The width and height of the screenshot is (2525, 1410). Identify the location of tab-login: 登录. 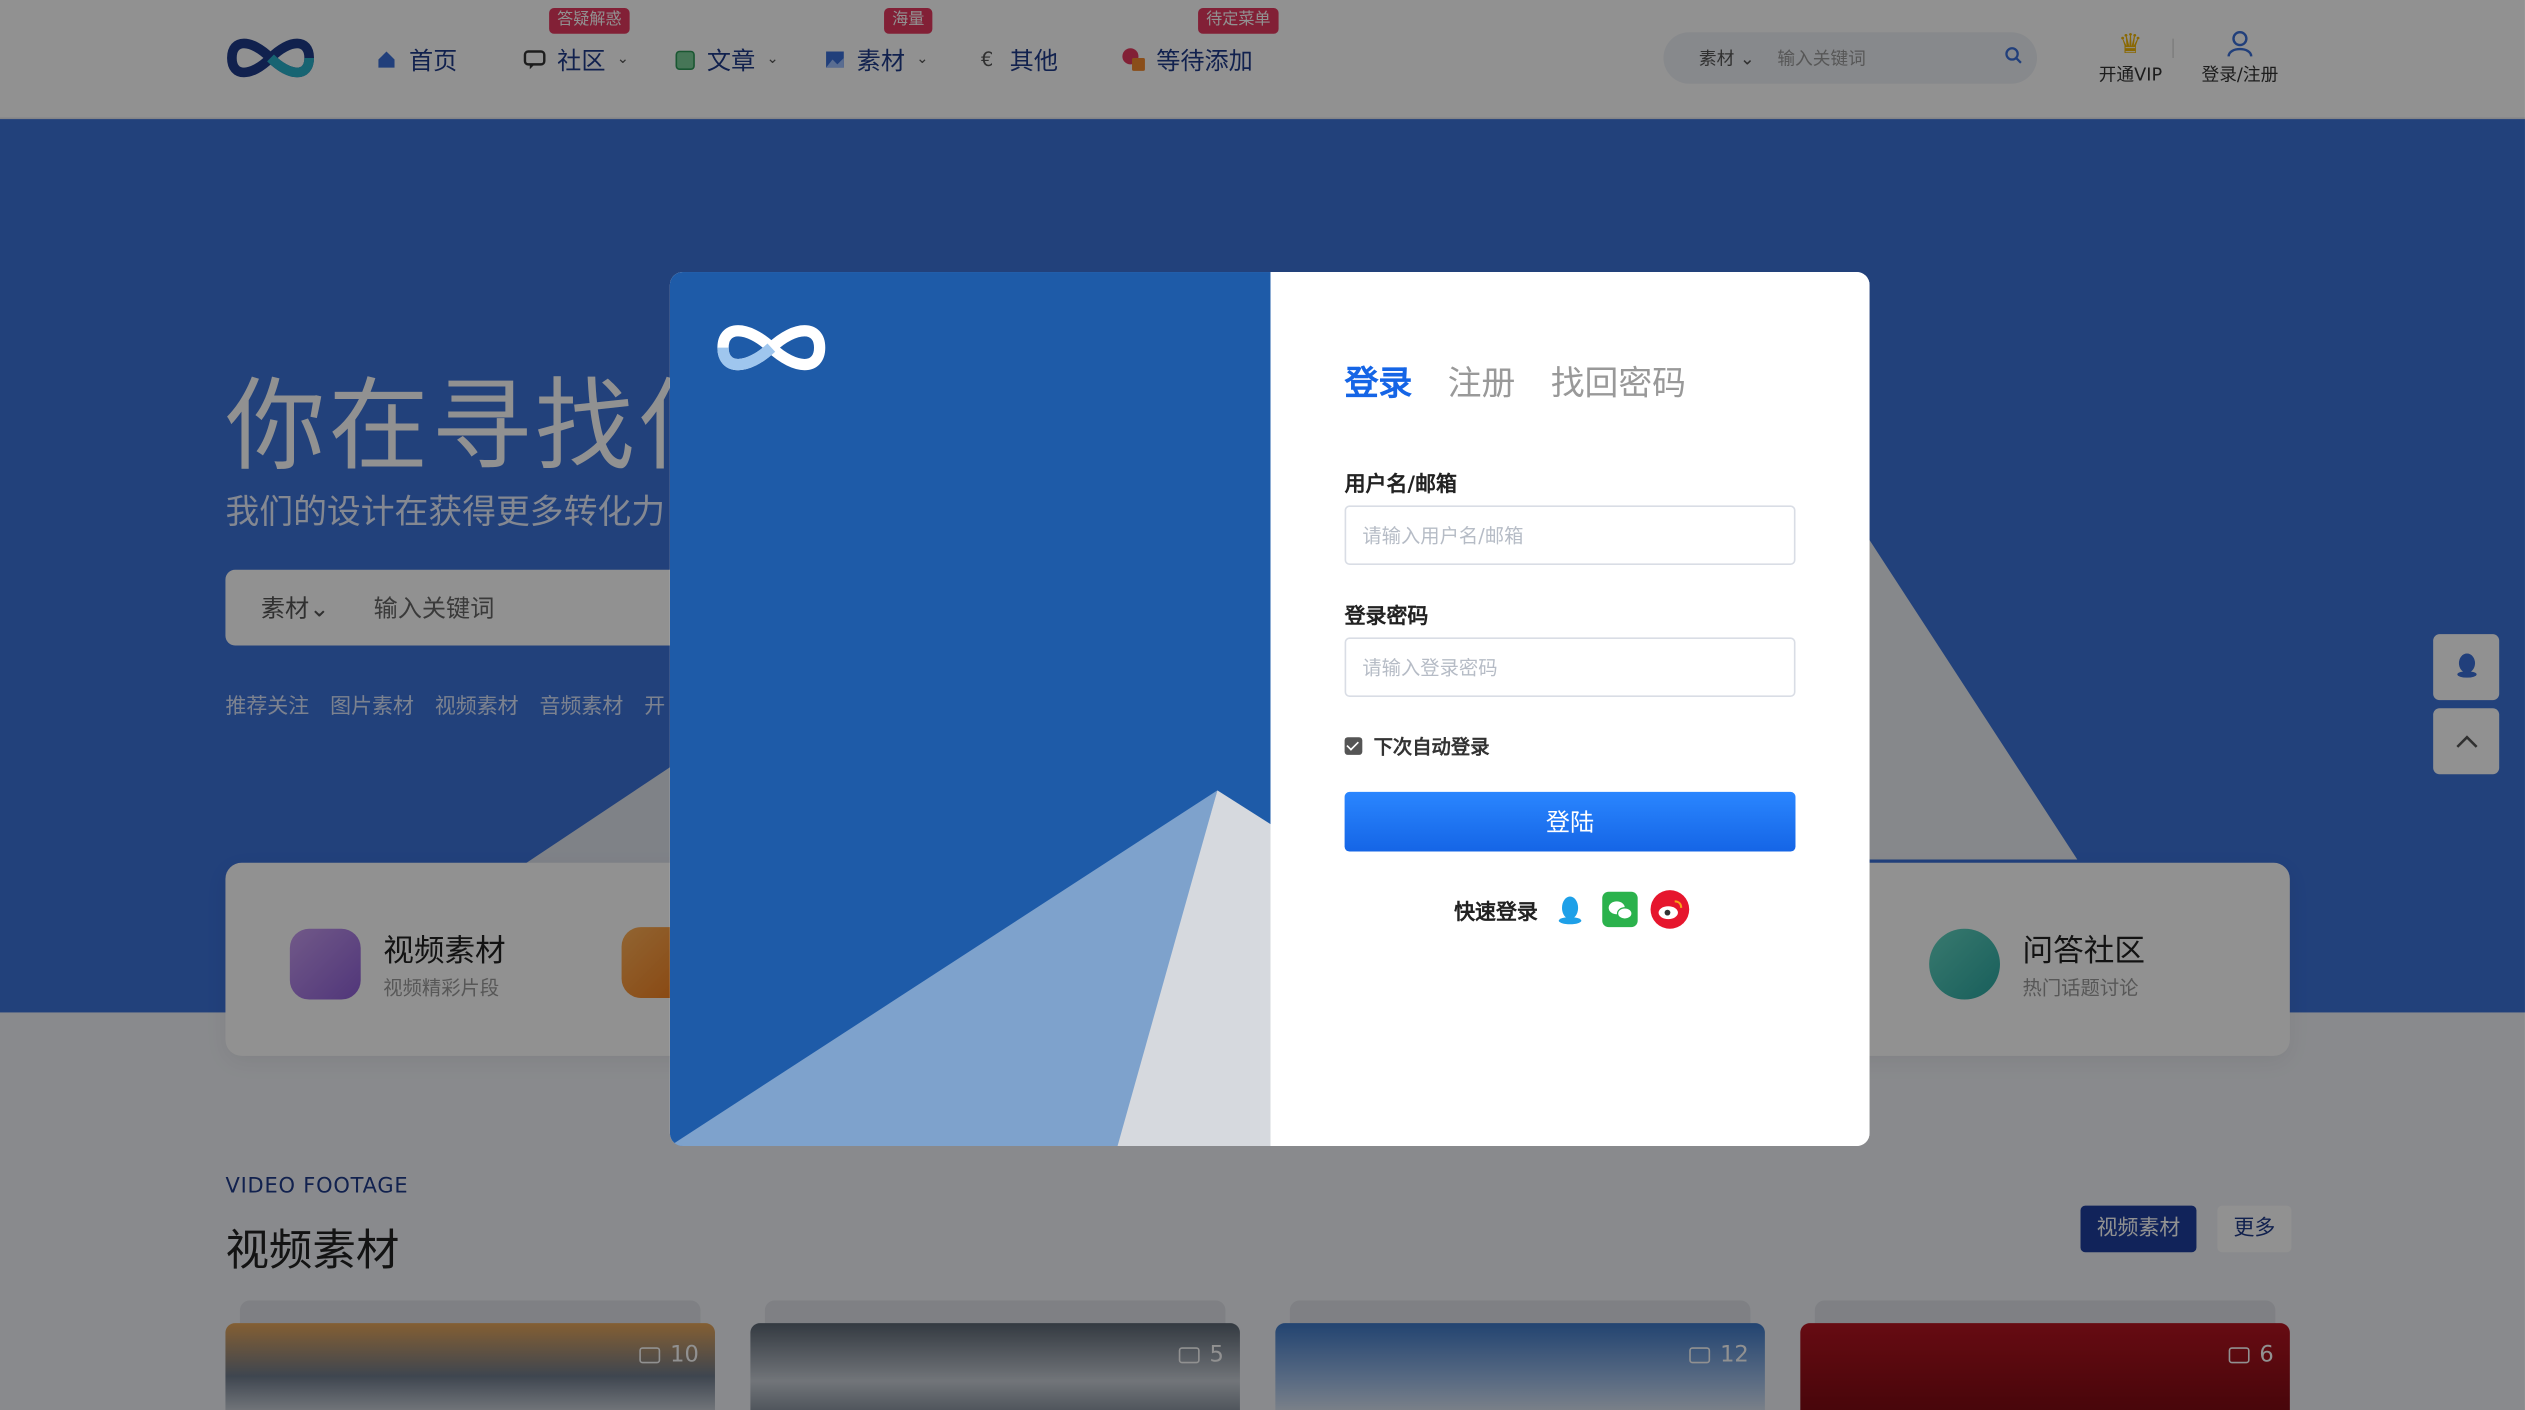
(1379, 381).